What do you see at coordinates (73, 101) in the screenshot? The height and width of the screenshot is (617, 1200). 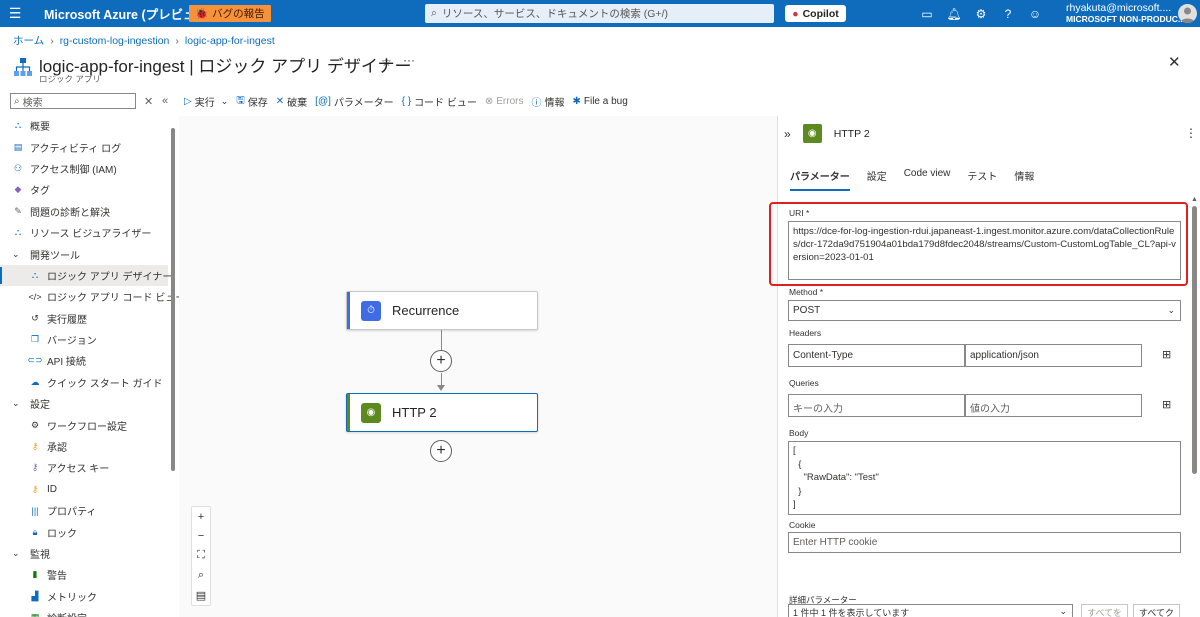 I see `sidebar-search-input: ⌕ 検索` at bounding box center [73, 101].